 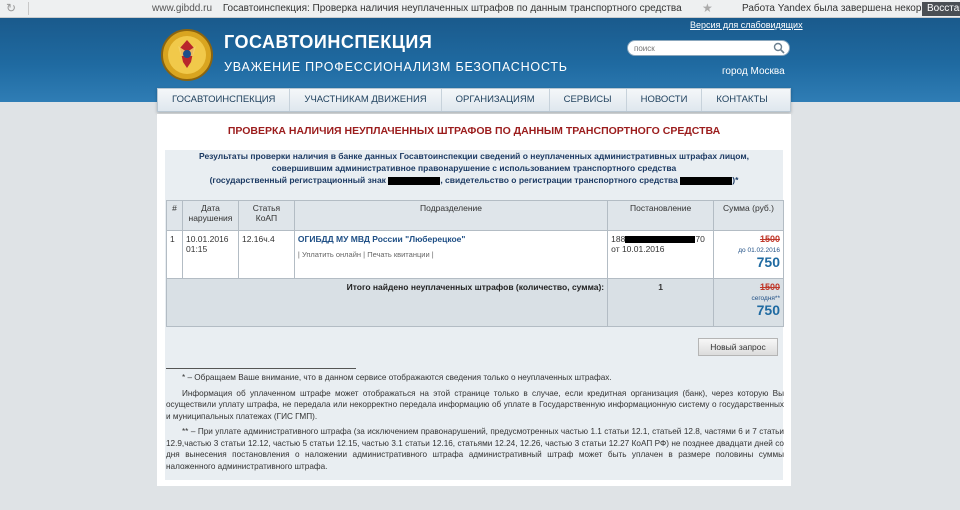 I want to click on total-new-sum: 750, so click(x=768, y=310).